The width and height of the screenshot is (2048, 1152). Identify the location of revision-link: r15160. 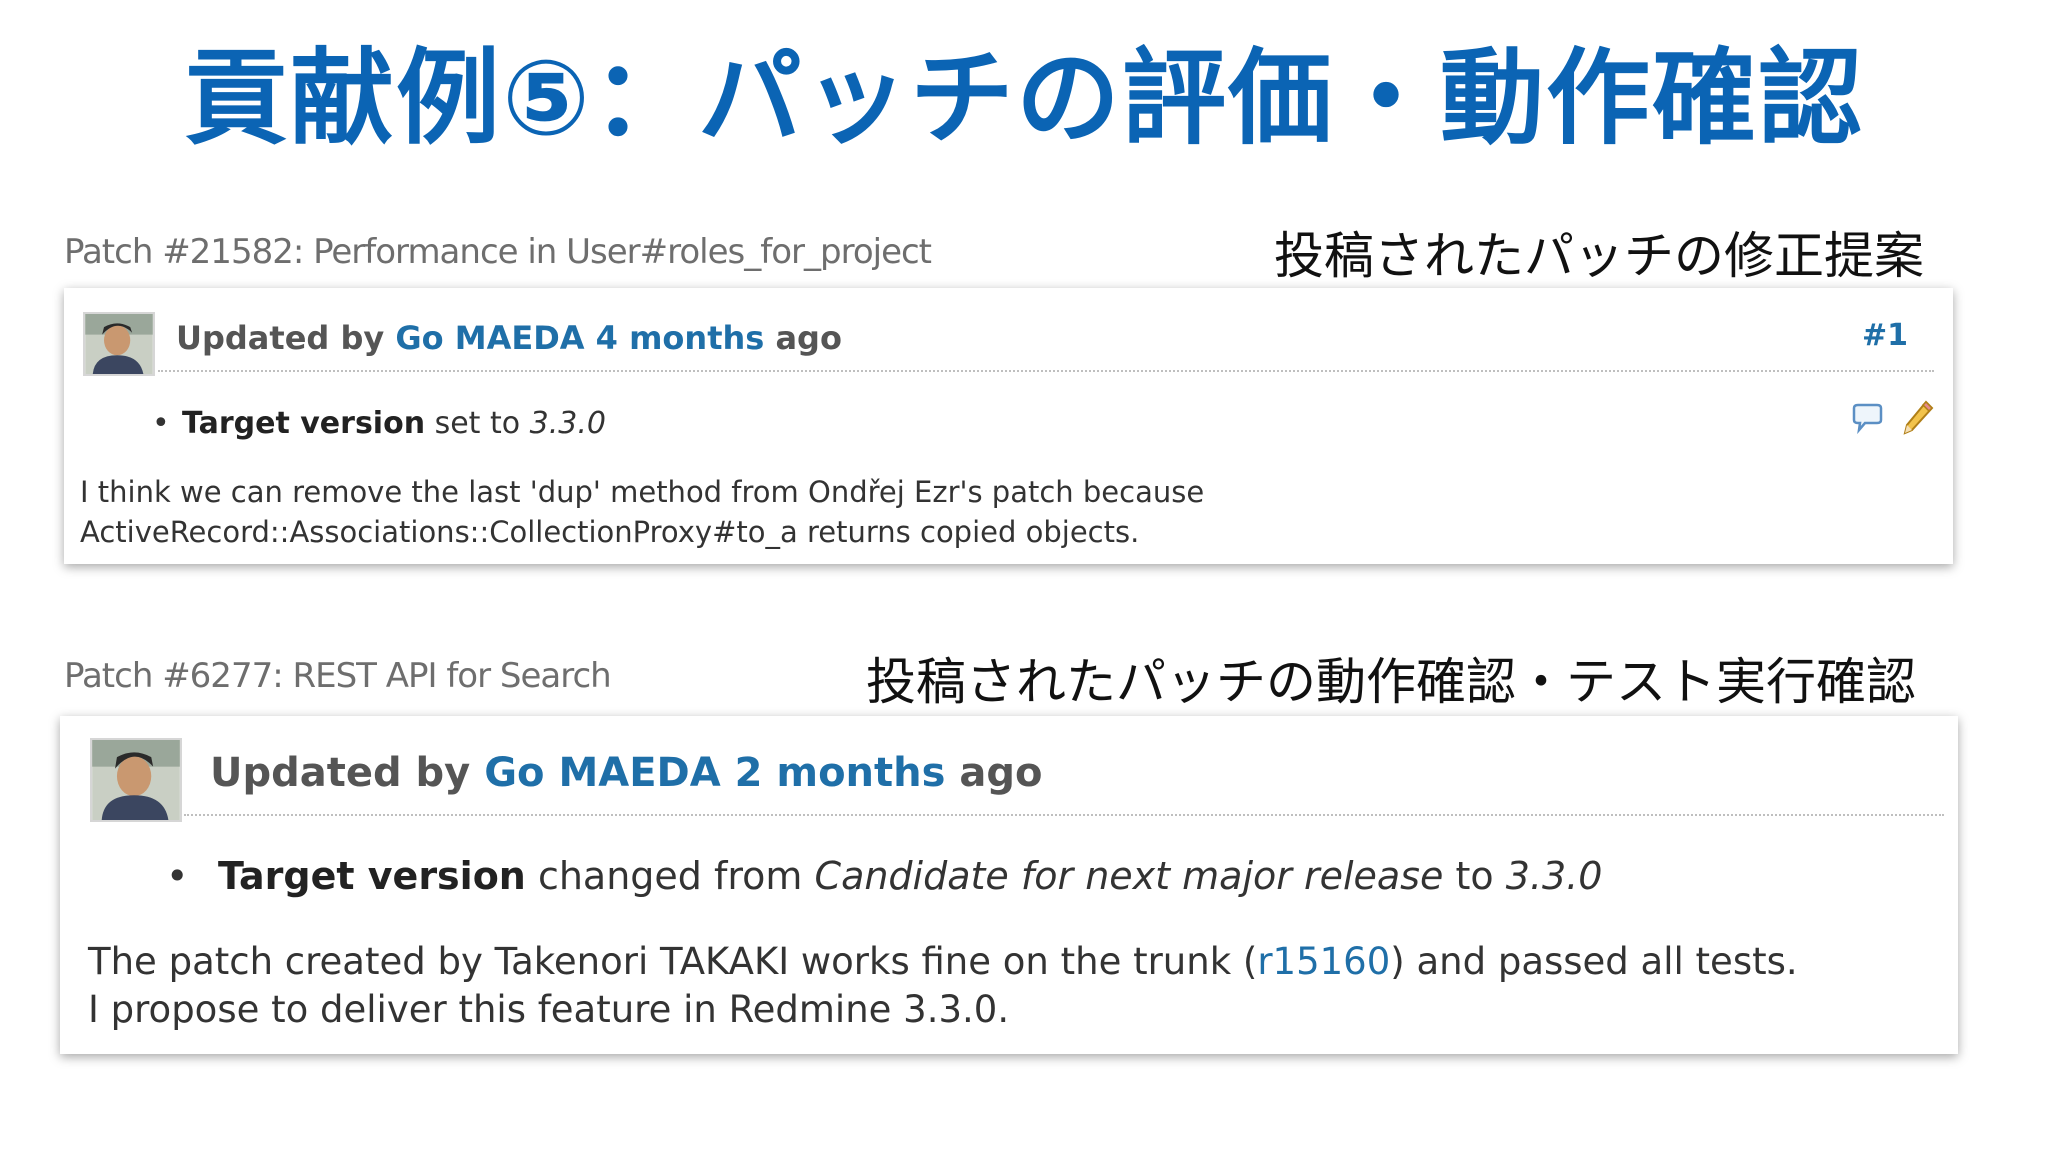
(1323, 961).